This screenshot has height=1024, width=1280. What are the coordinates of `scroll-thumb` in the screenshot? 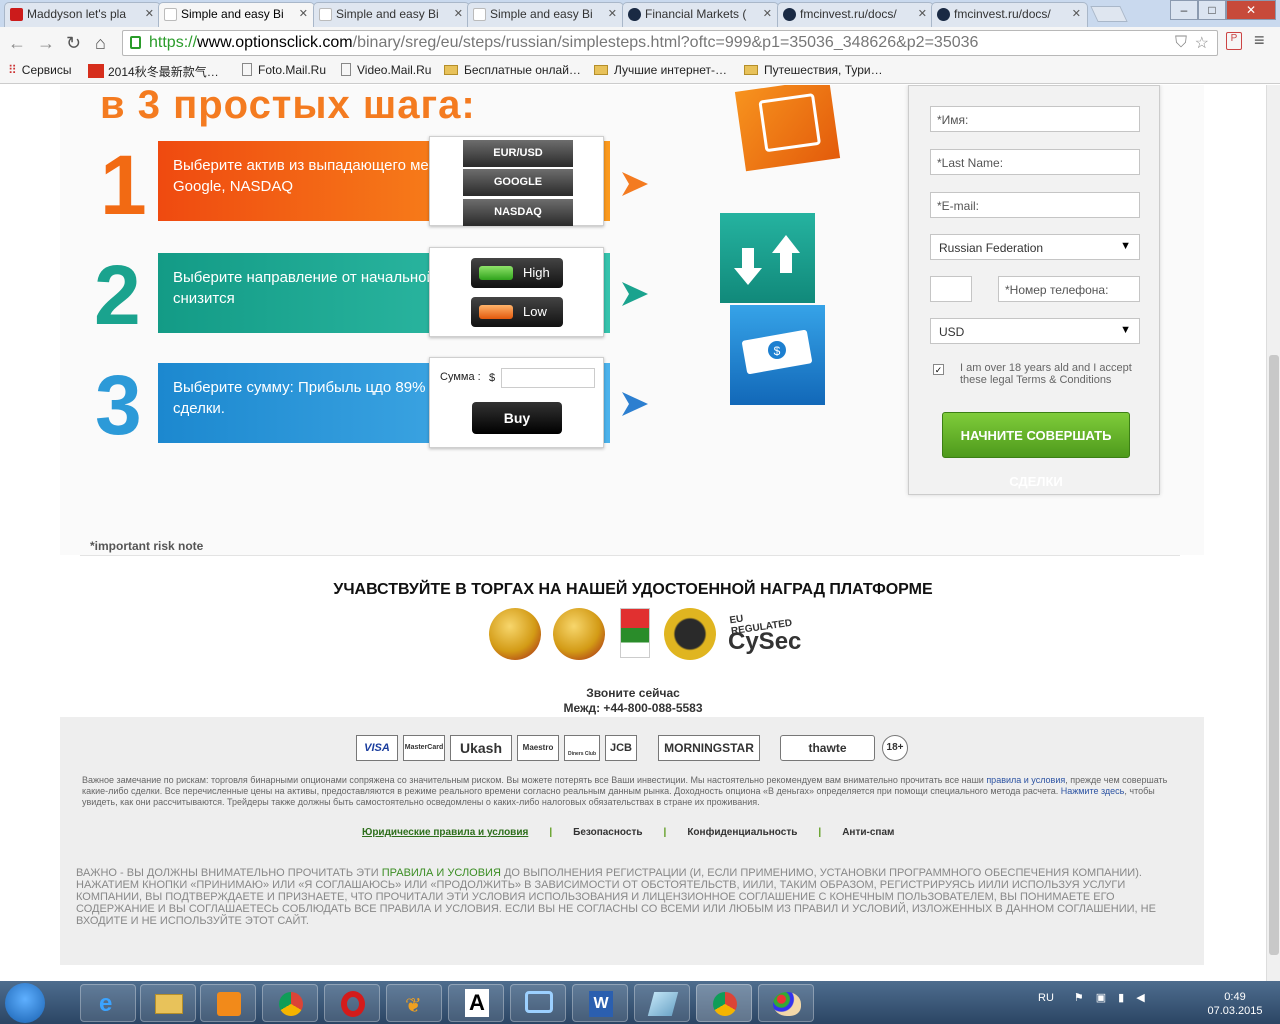 It's located at (1274, 655).